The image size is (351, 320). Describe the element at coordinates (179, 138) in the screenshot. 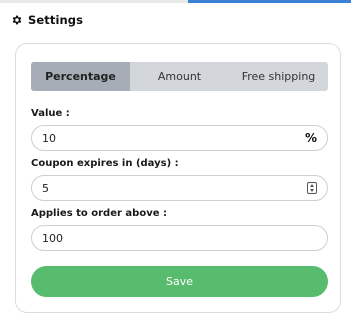

I see `value-field: 10 %` at that location.